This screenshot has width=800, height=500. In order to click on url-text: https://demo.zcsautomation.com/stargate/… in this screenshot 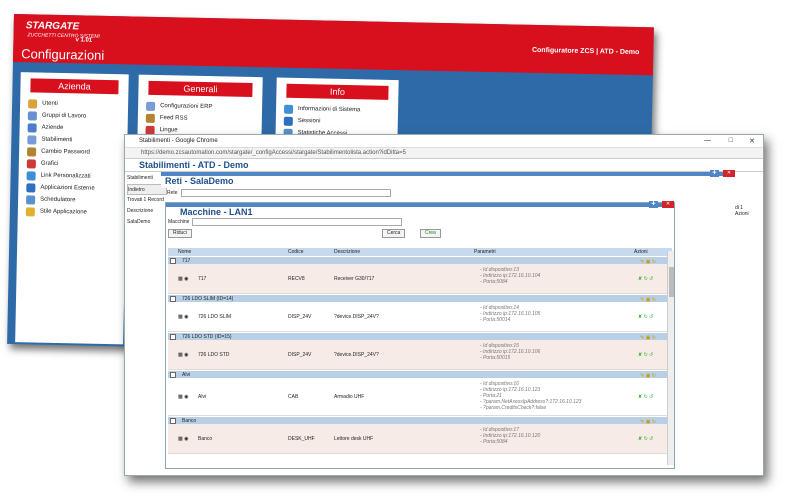, I will do `click(273, 153)`.